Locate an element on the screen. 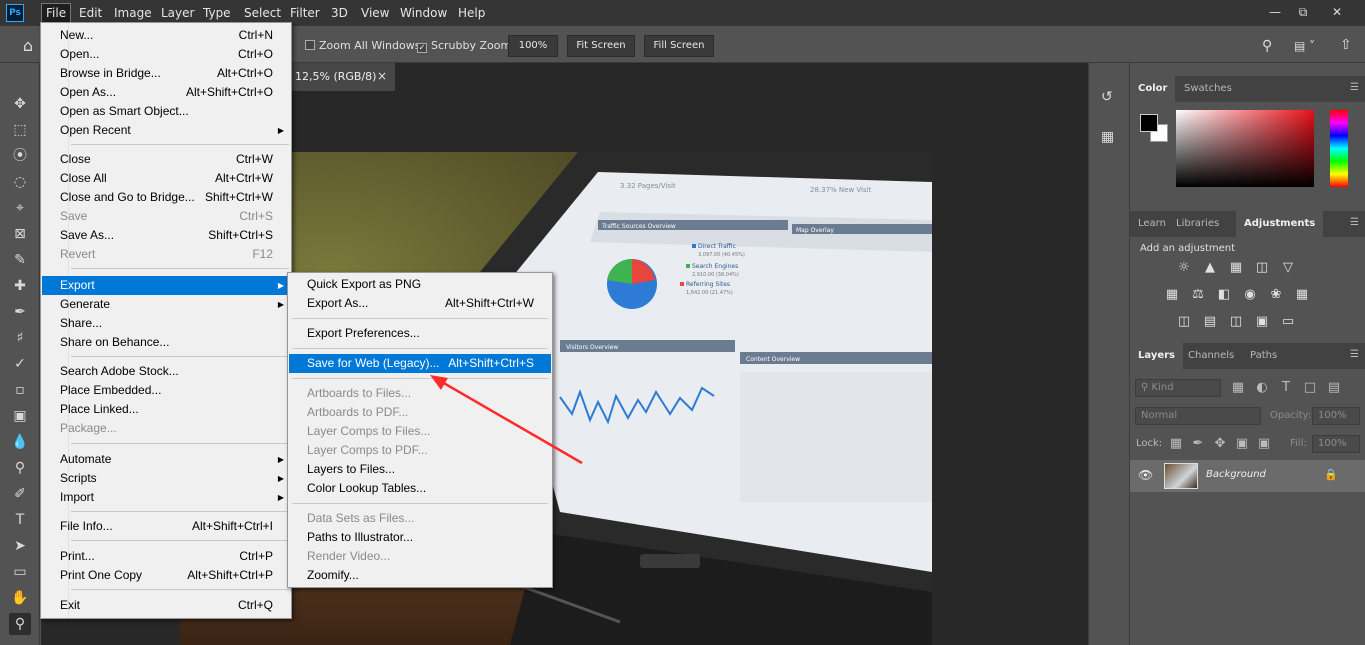 This screenshot has width=1365, height=645. arrow-shaft is located at coordinates (512, 422).